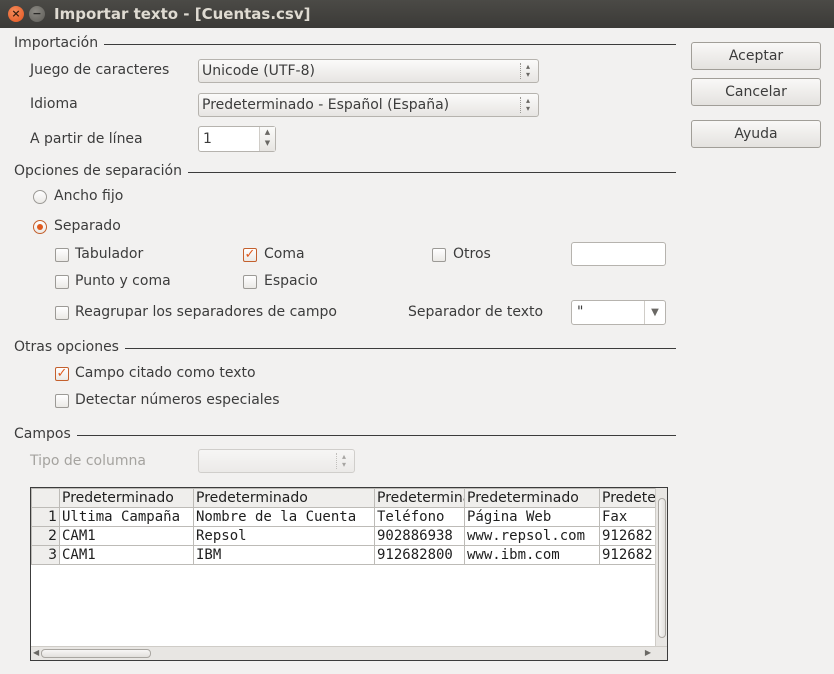 The height and width of the screenshot is (674, 834). Describe the element at coordinates (16, 14) in the screenshot. I see `close-icon: ×` at that location.